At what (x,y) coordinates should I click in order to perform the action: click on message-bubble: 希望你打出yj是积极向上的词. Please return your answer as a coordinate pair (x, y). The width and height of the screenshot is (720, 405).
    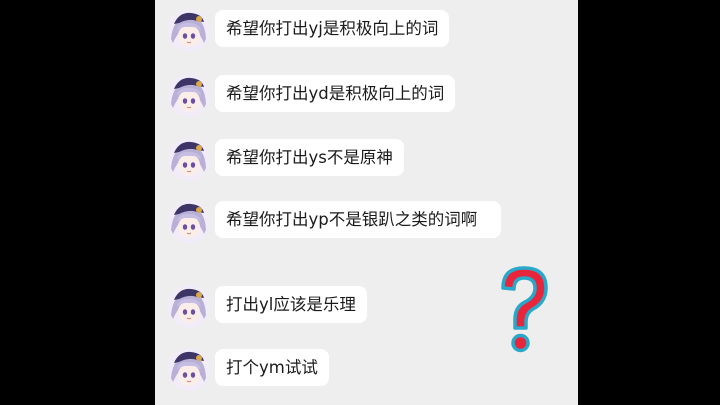
    Looking at the image, I should click on (332, 28).